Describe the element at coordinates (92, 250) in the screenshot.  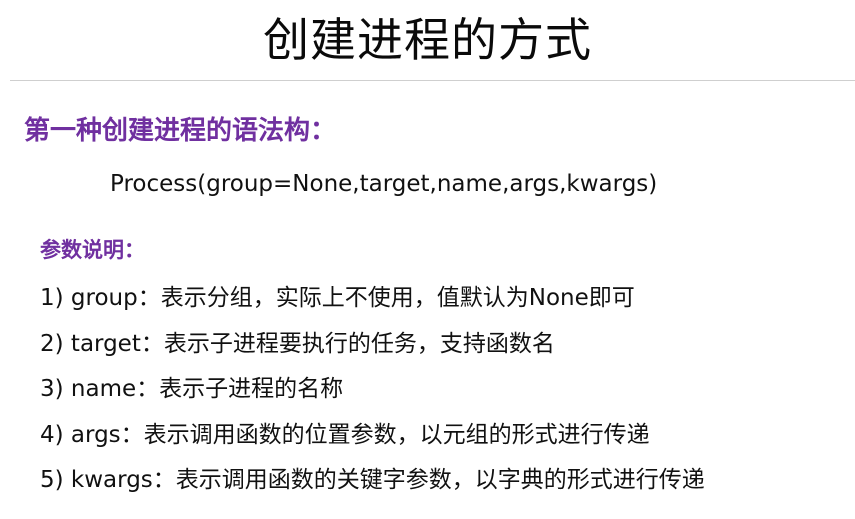
I see `params-heading: 参数说明：` at that location.